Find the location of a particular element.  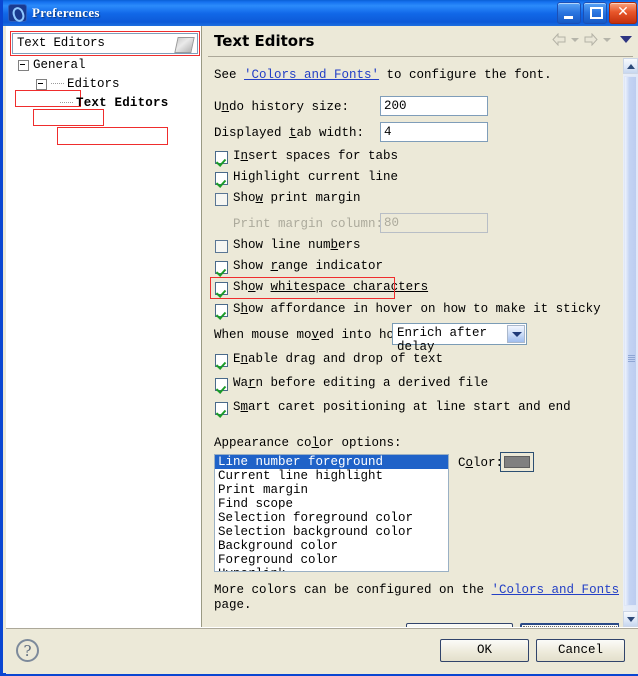

label-mnemonic: g is located at coordinates (252, 177).